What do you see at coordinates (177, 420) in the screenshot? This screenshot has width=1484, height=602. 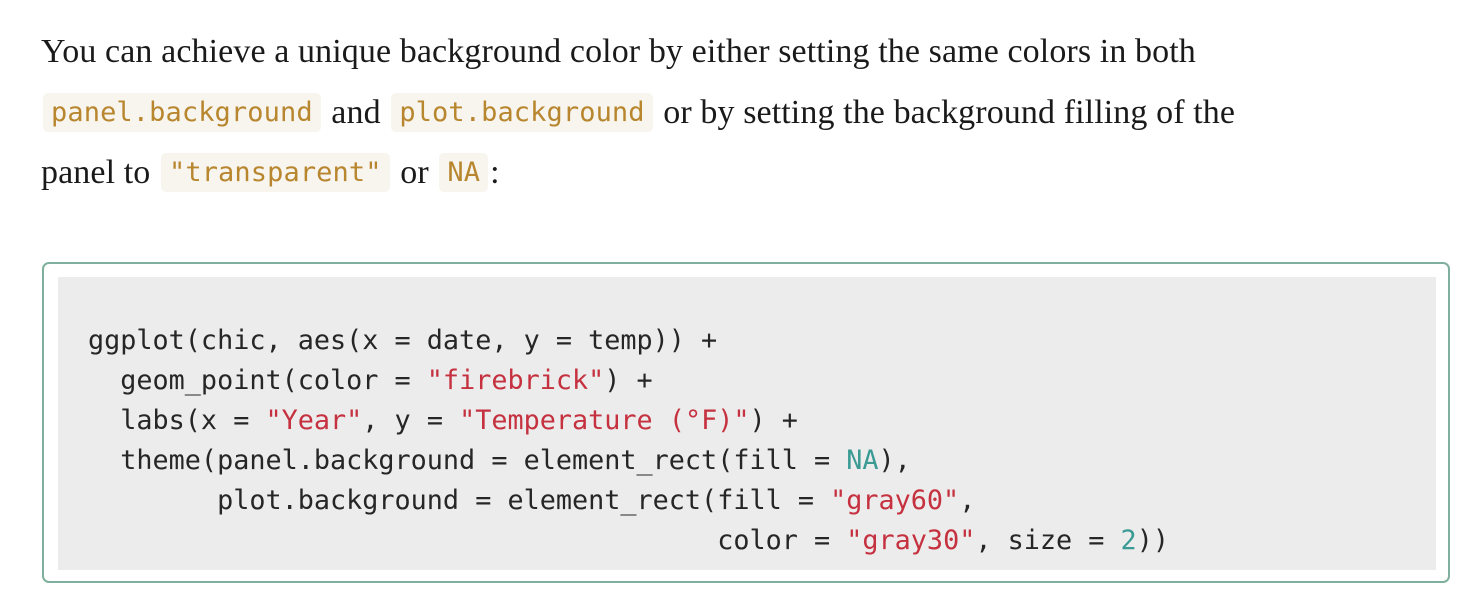 I see `code-token: labs(x =` at bounding box center [177, 420].